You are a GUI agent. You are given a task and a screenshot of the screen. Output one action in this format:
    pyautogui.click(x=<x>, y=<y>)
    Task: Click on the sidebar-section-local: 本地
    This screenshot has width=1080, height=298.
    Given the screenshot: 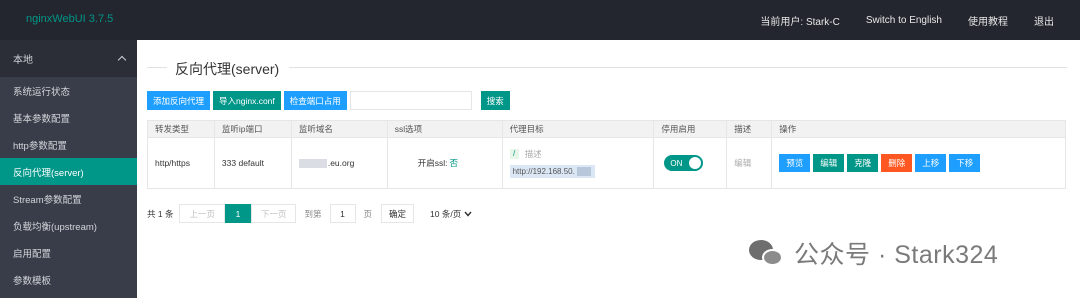 What is the action you would take?
    pyautogui.click(x=68, y=58)
    